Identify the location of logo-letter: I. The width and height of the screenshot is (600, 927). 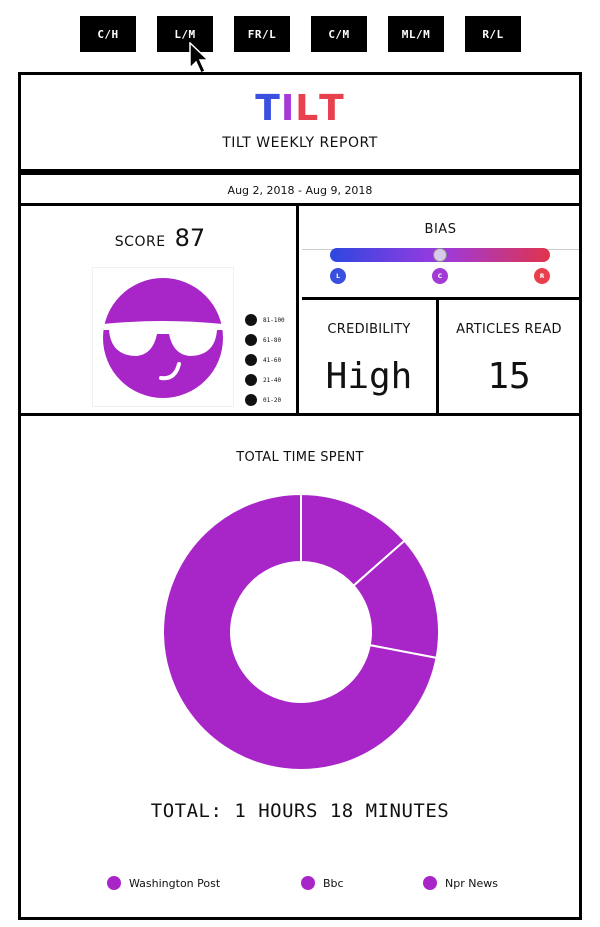
(288, 108).